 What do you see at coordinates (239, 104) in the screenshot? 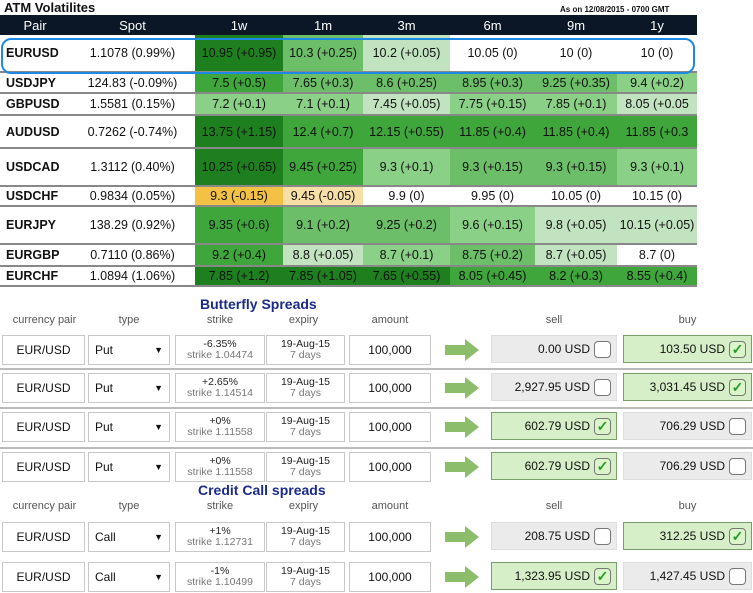
I see `vol-cell: 7.2 (+0.1)` at bounding box center [239, 104].